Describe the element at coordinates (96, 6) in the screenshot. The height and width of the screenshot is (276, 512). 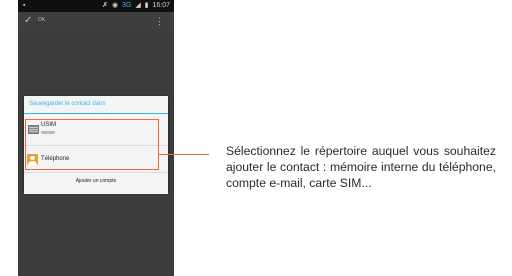
I see `status-bar: ▪ ✗ ◉ 3G ◢ ▮ 16:07` at that location.